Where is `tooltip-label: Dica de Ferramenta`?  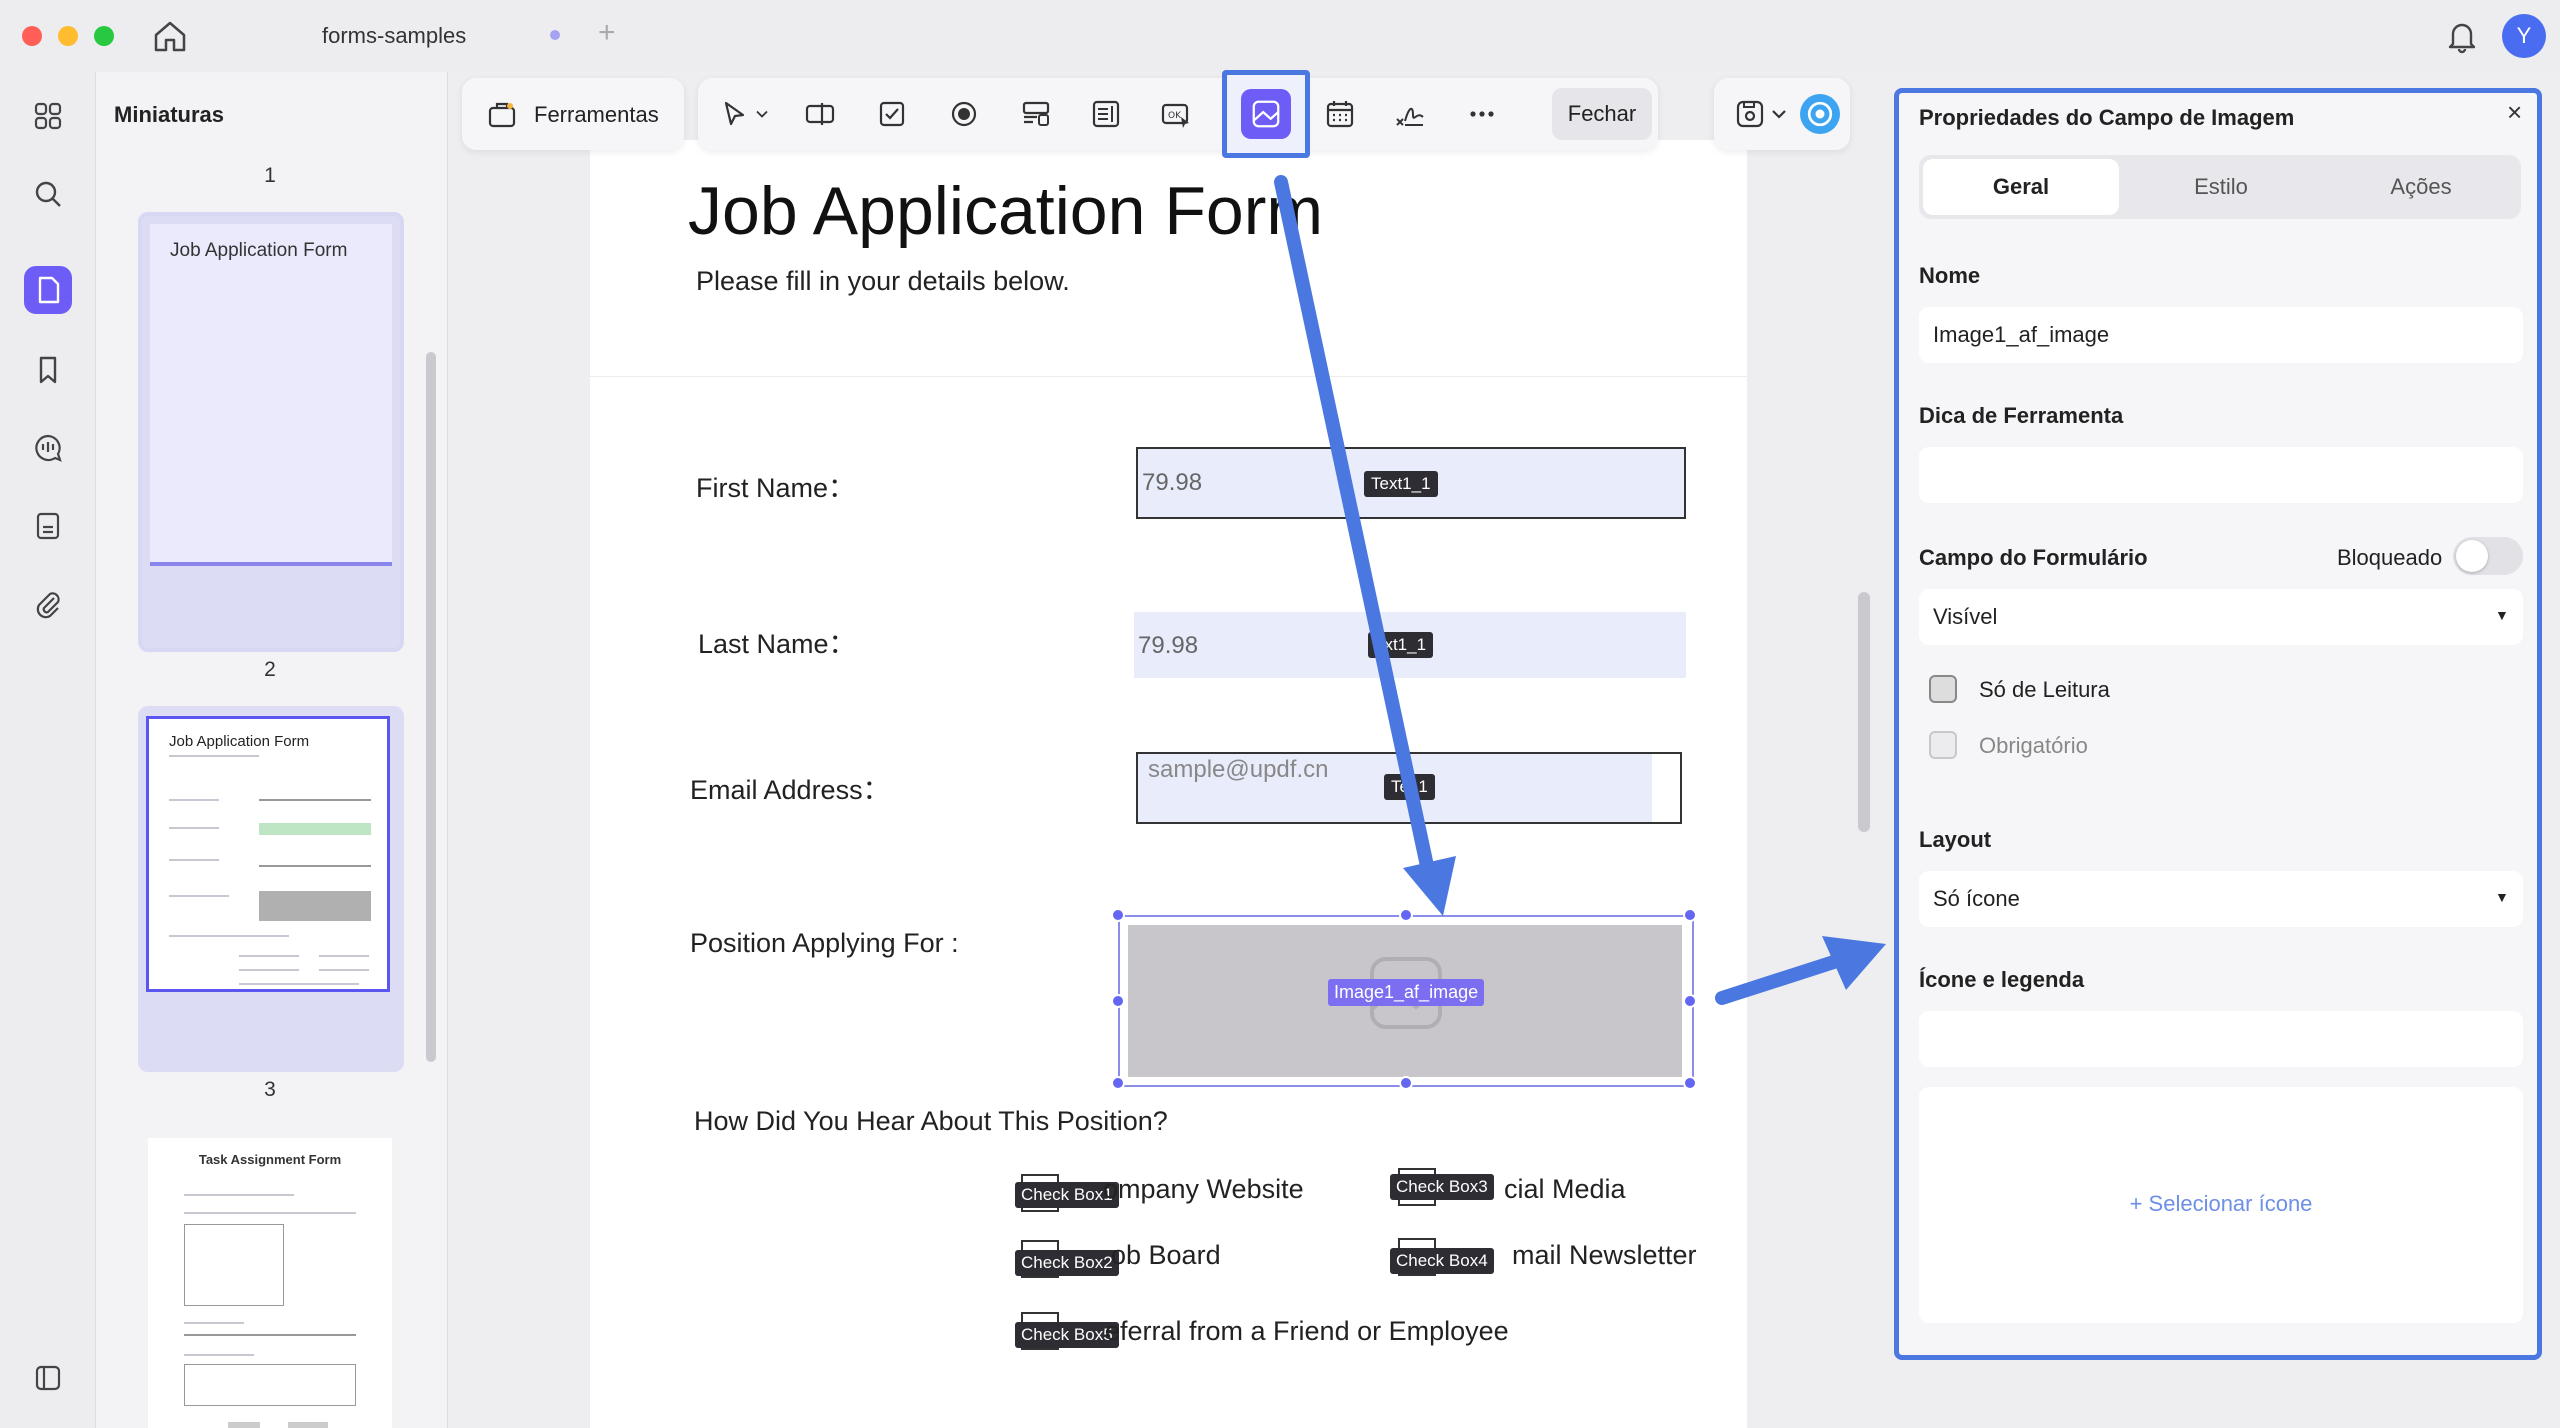
tooltip-label: Dica de Ferramenta is located at coordinates (2021, 415).